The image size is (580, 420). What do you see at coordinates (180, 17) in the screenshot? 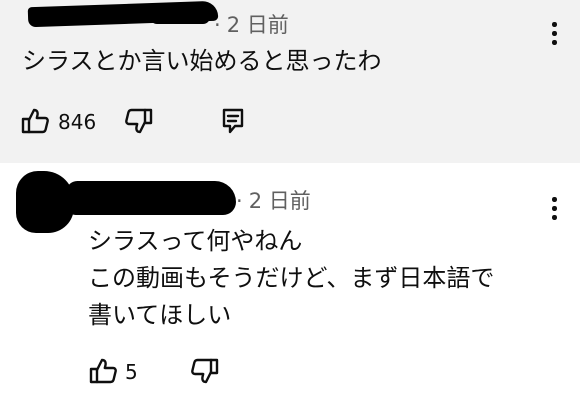
I see `redacted-author-name-tail` at bounding box center [180, 17].